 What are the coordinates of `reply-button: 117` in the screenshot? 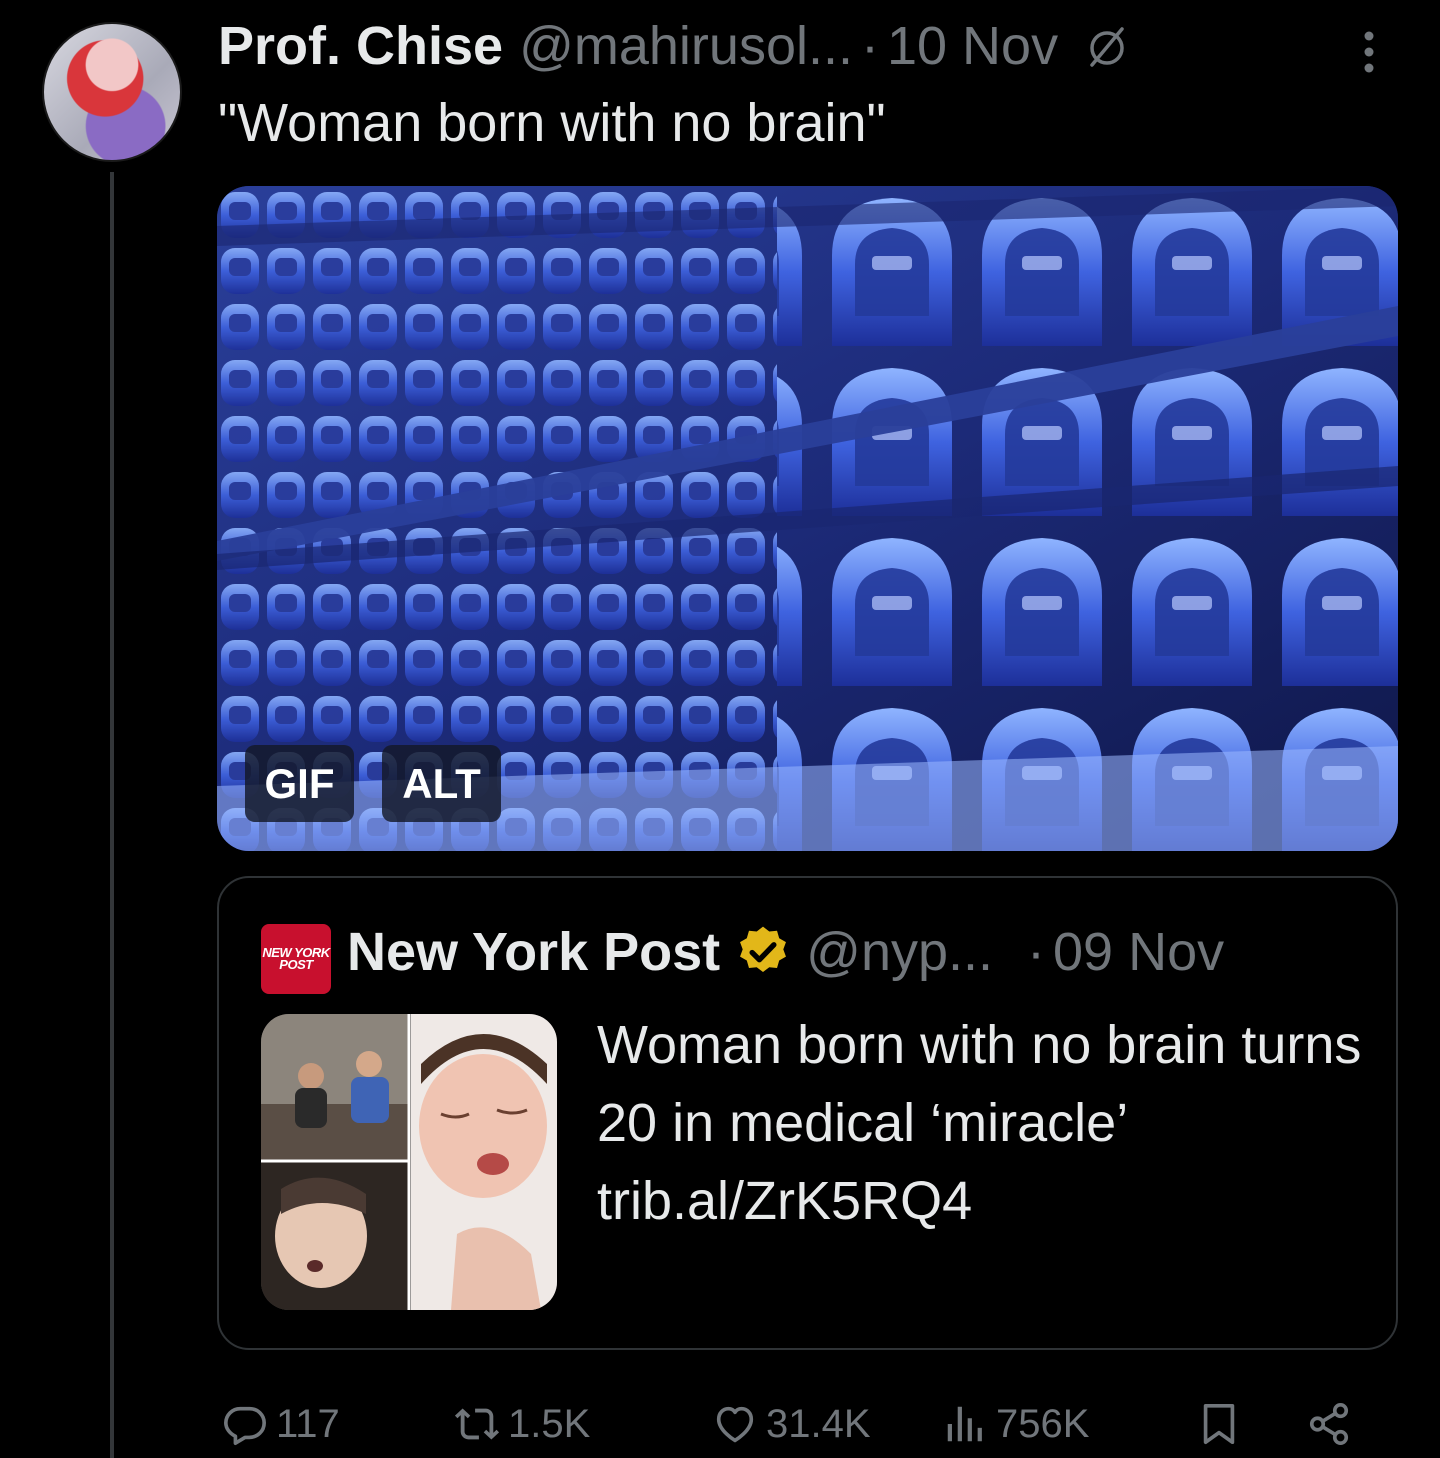 It's located at (281, 1424).